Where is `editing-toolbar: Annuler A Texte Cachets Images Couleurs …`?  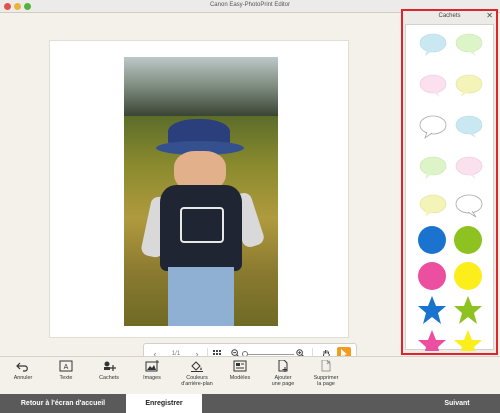 editing-toolbar: Annuler A Texte Cachets Images Couleurs … is located at coordinates (250, 374).